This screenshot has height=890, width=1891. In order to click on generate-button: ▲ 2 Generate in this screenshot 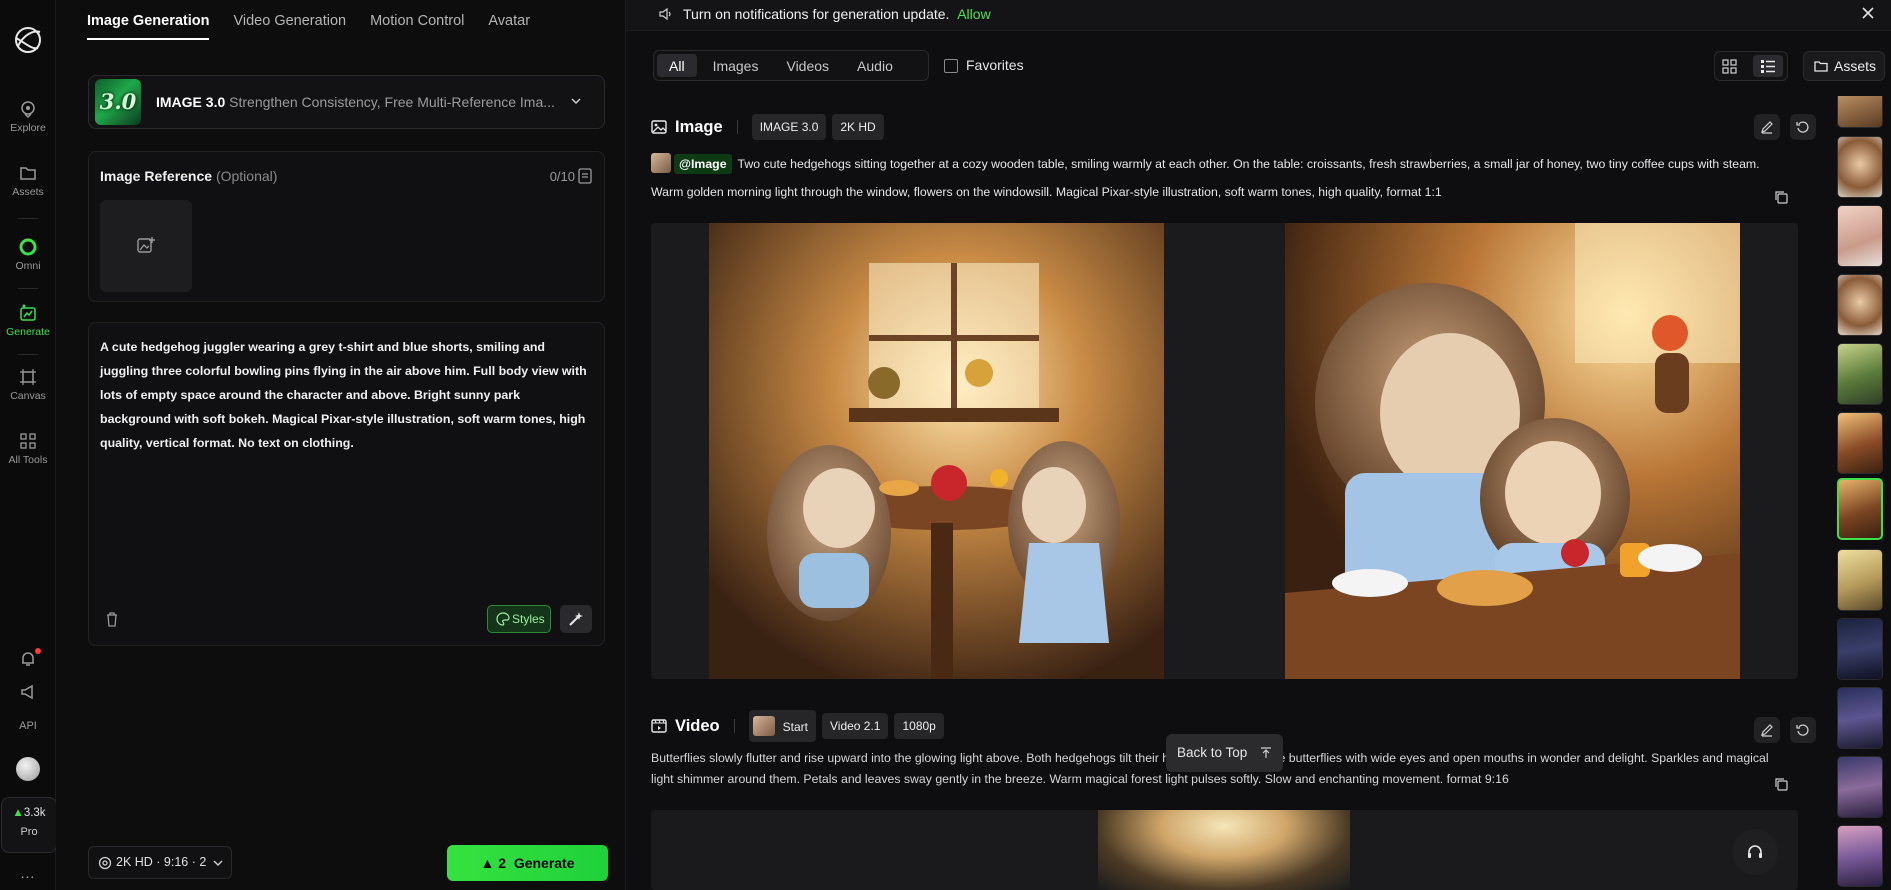, I will do `click(527, 863)`.